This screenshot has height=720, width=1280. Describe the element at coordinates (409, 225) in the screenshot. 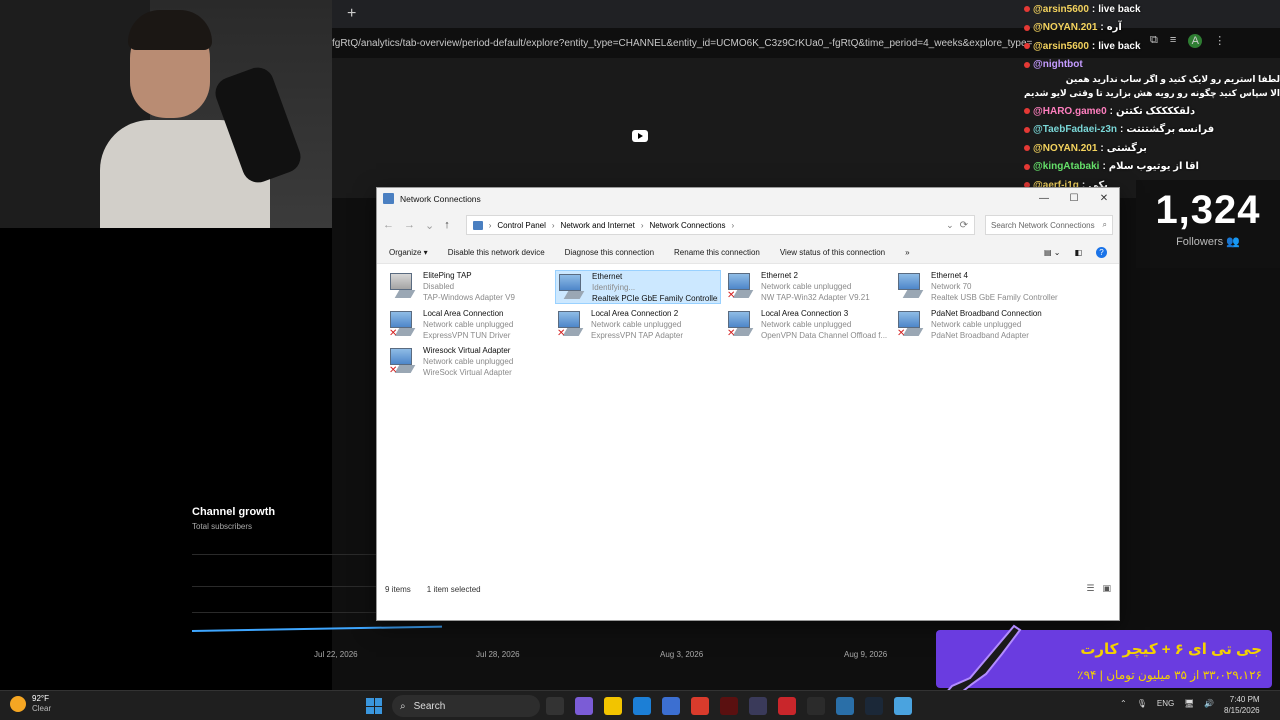

I see `forward-arrow-icon: →` at that location.